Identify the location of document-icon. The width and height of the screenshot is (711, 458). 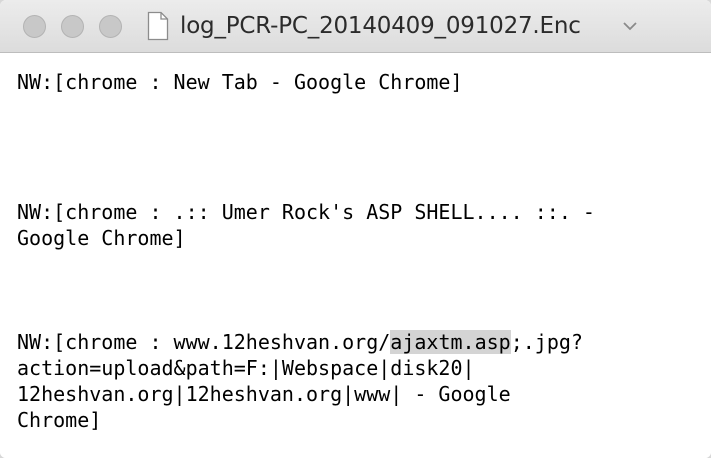
(158, 26).